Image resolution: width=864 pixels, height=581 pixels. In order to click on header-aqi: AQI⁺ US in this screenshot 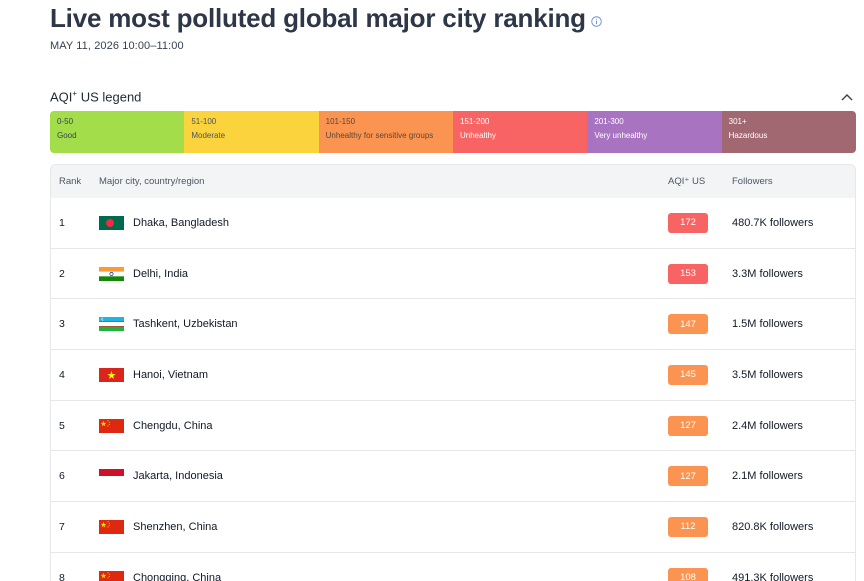, I will do `click(687, 181)`.